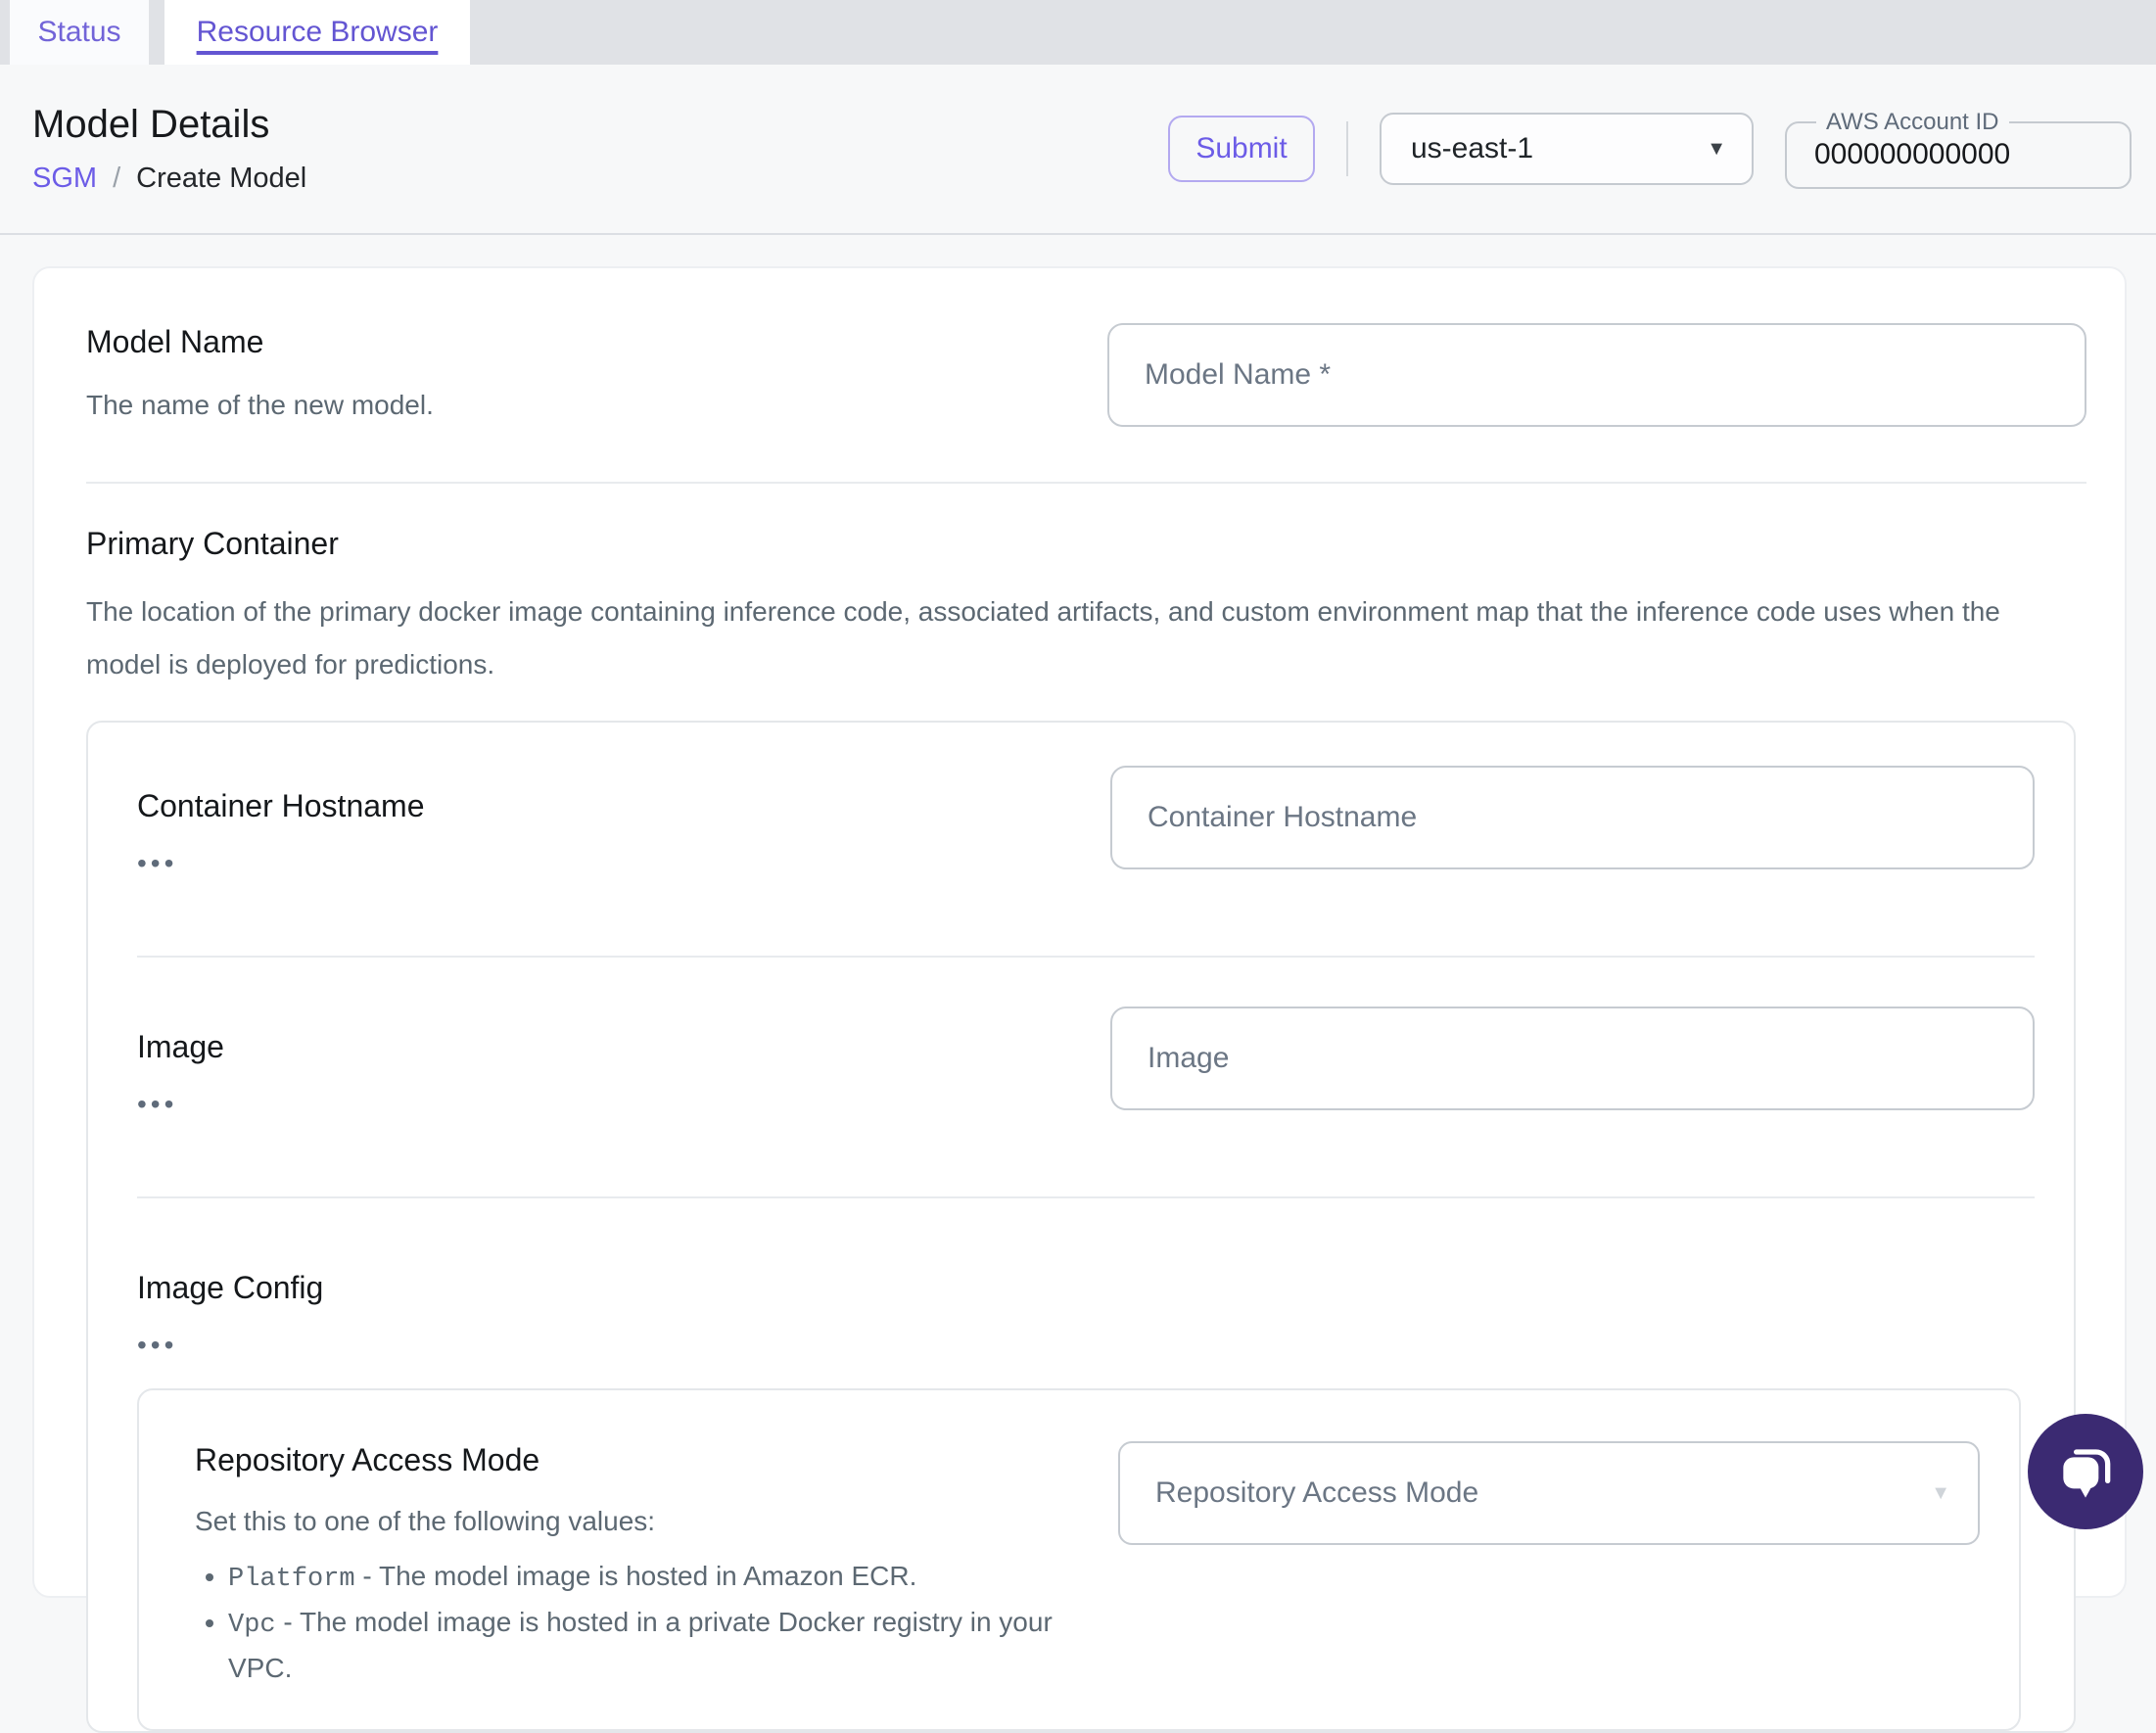  I want to click on section-divider, so click(1086, 483).